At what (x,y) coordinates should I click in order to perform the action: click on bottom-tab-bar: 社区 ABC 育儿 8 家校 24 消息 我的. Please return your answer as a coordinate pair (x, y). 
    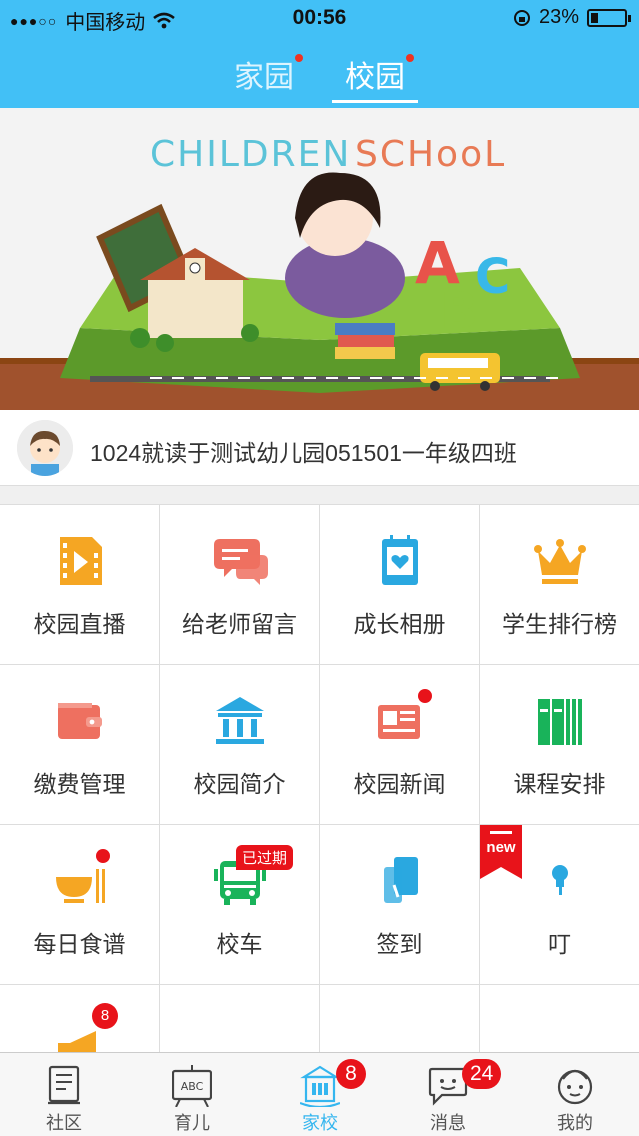
    Looking at the image, I should click on (319, 1094).